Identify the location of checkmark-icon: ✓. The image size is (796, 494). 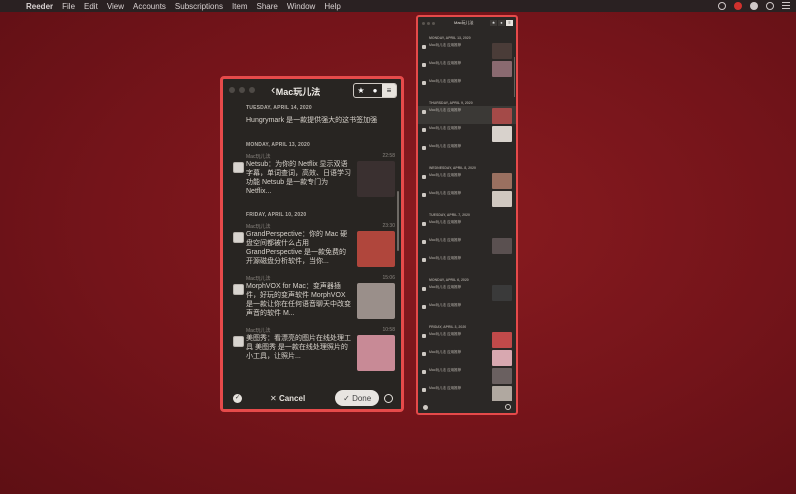
(346, 398).